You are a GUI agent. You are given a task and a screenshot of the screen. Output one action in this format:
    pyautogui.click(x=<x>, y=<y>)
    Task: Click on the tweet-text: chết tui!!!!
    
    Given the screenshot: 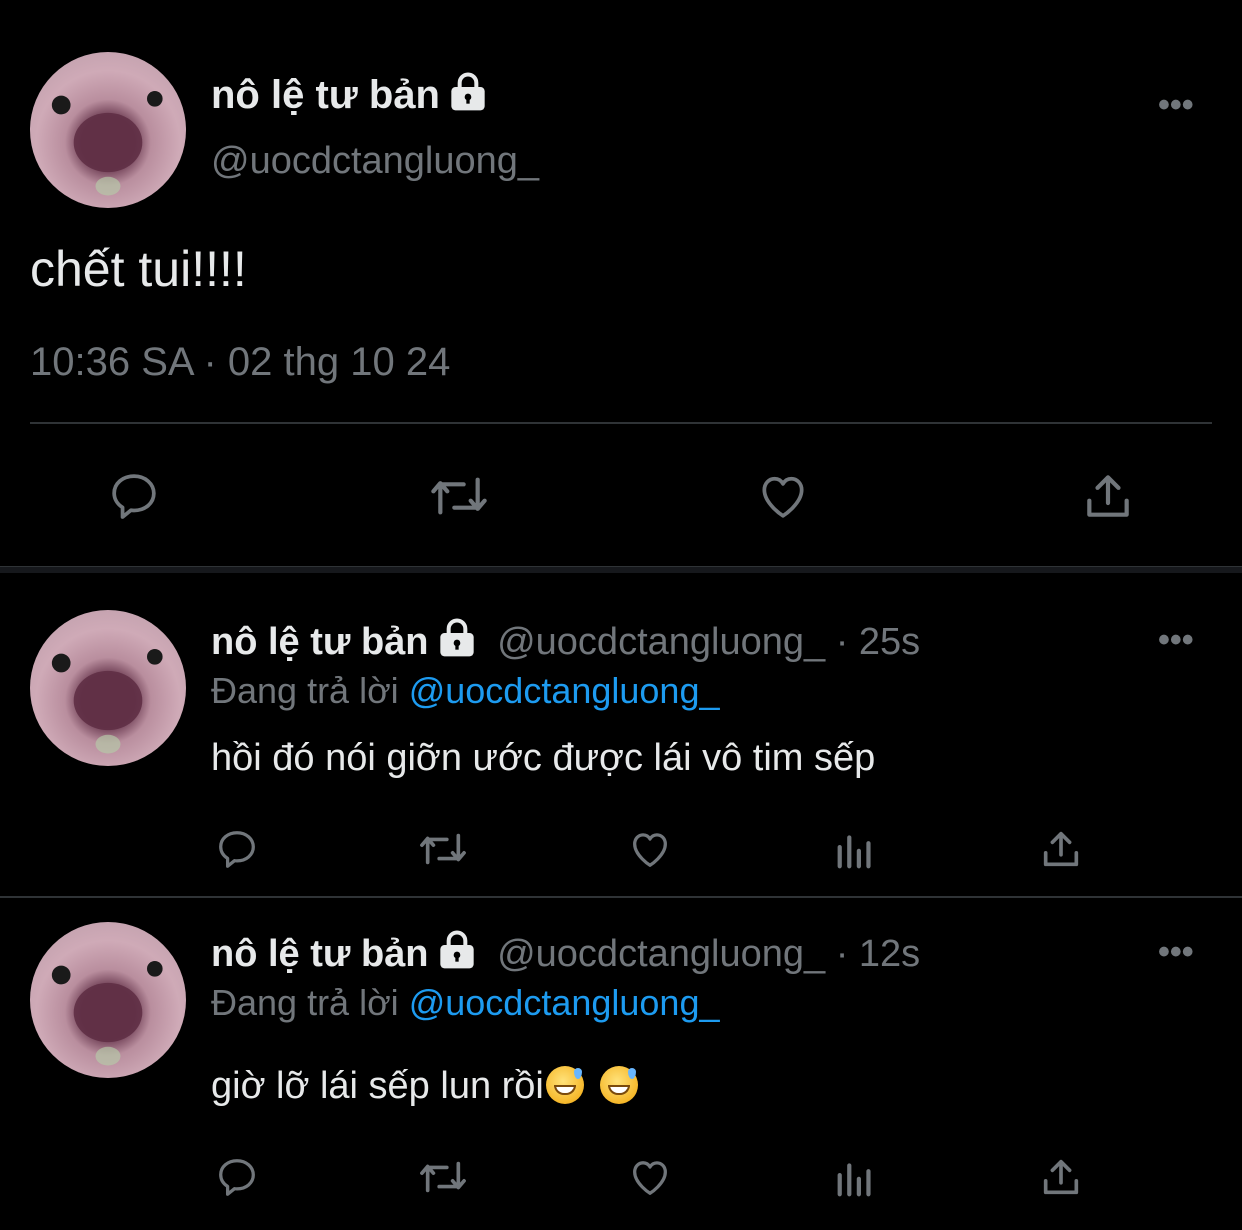 What is the action you would take?
    pyautogui.click(x=138, y=269)
    